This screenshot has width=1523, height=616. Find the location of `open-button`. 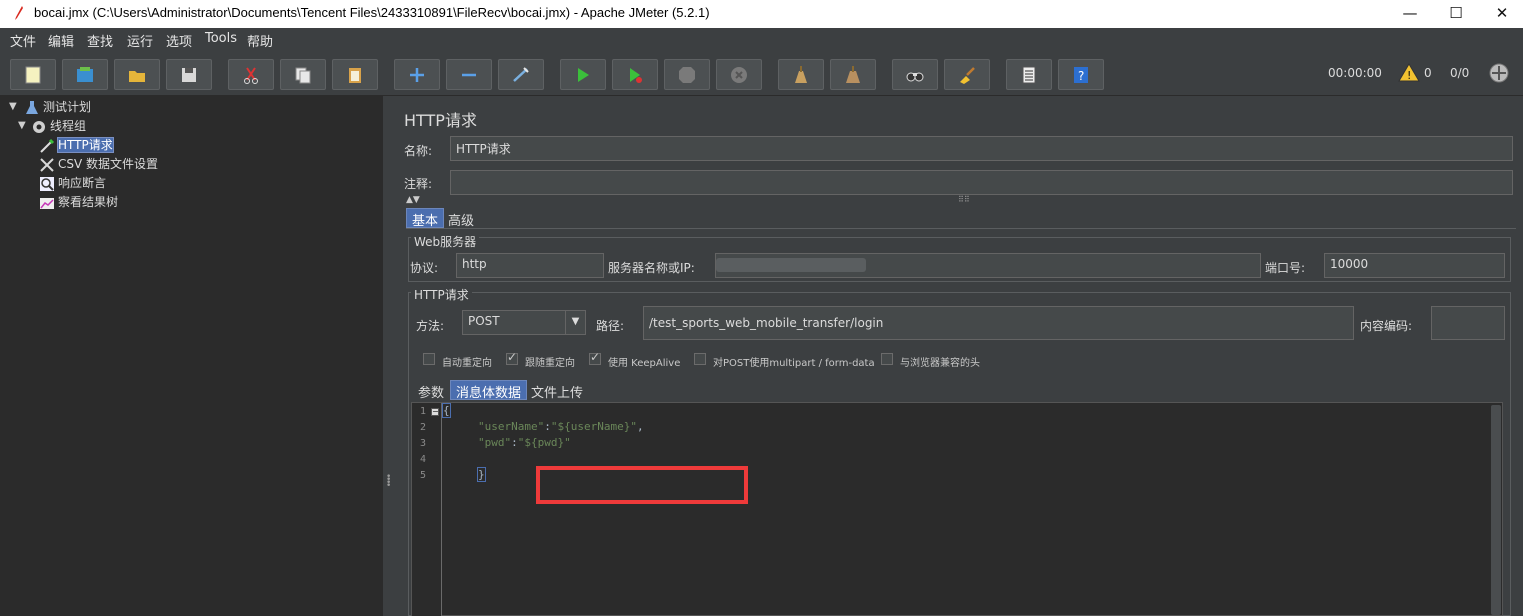

open-button is located at coordinates (137, 74).